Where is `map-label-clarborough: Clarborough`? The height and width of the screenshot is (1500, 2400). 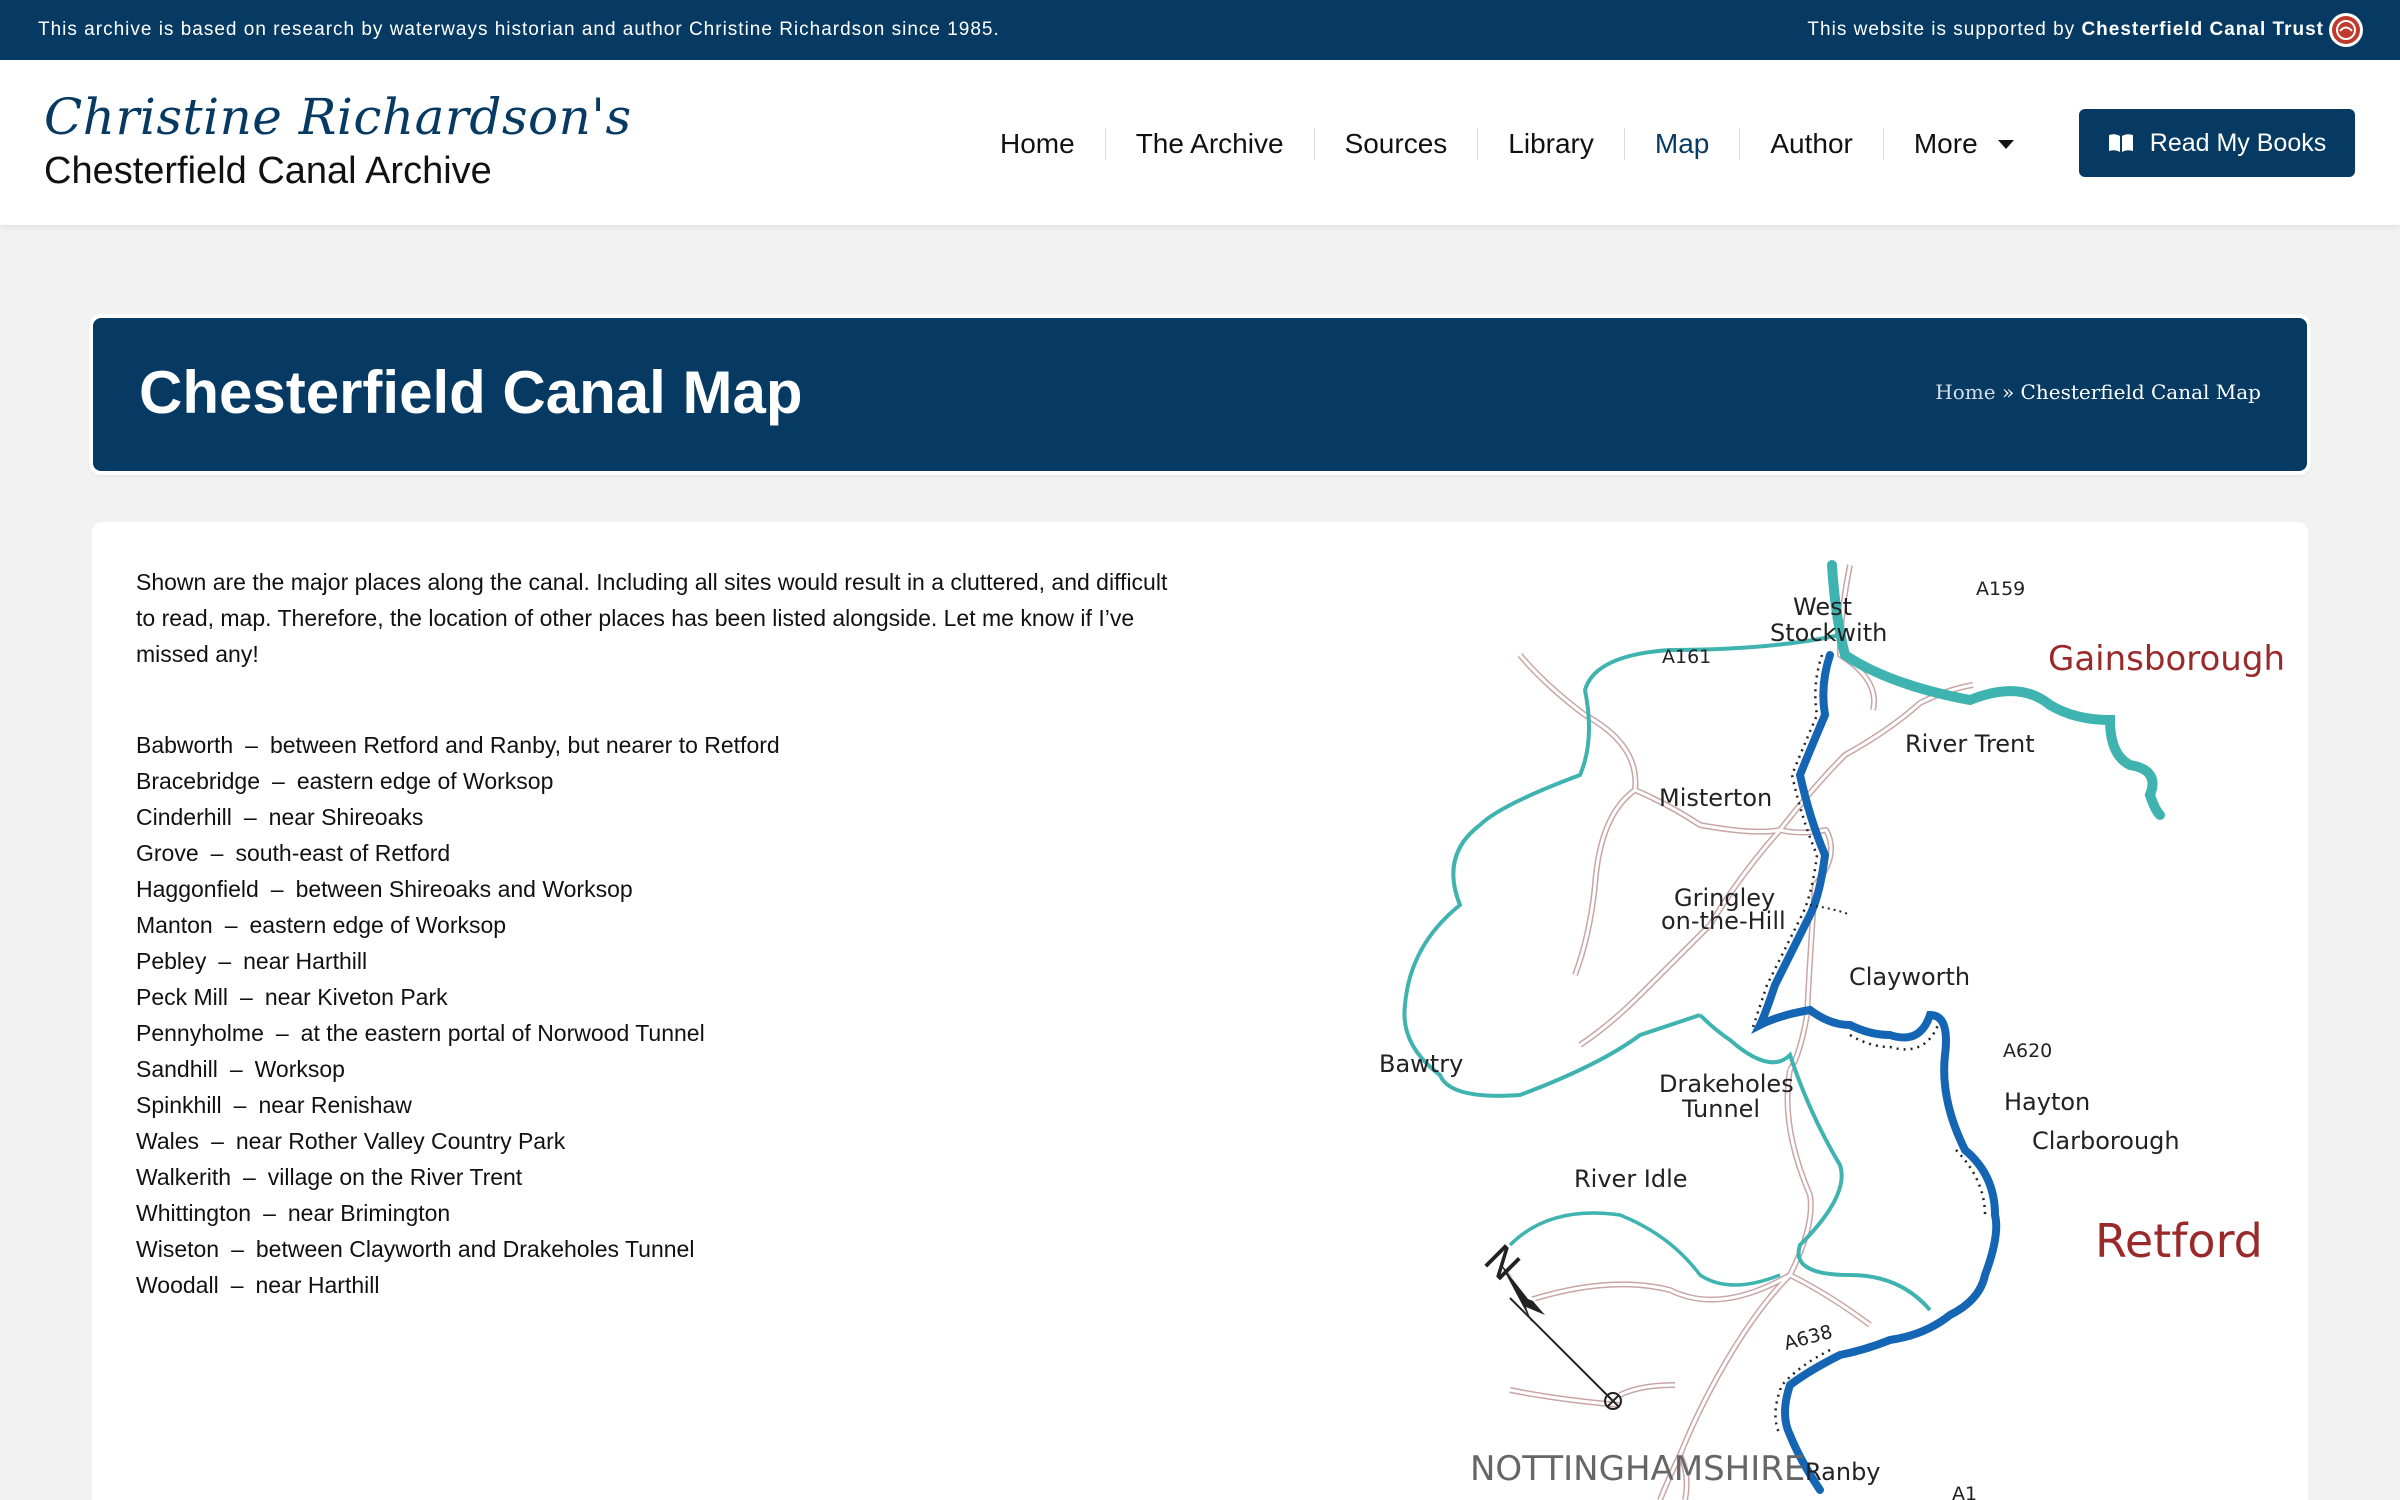 map-label-clarborough: Clarborough is located at coordinates (2106, 1141).